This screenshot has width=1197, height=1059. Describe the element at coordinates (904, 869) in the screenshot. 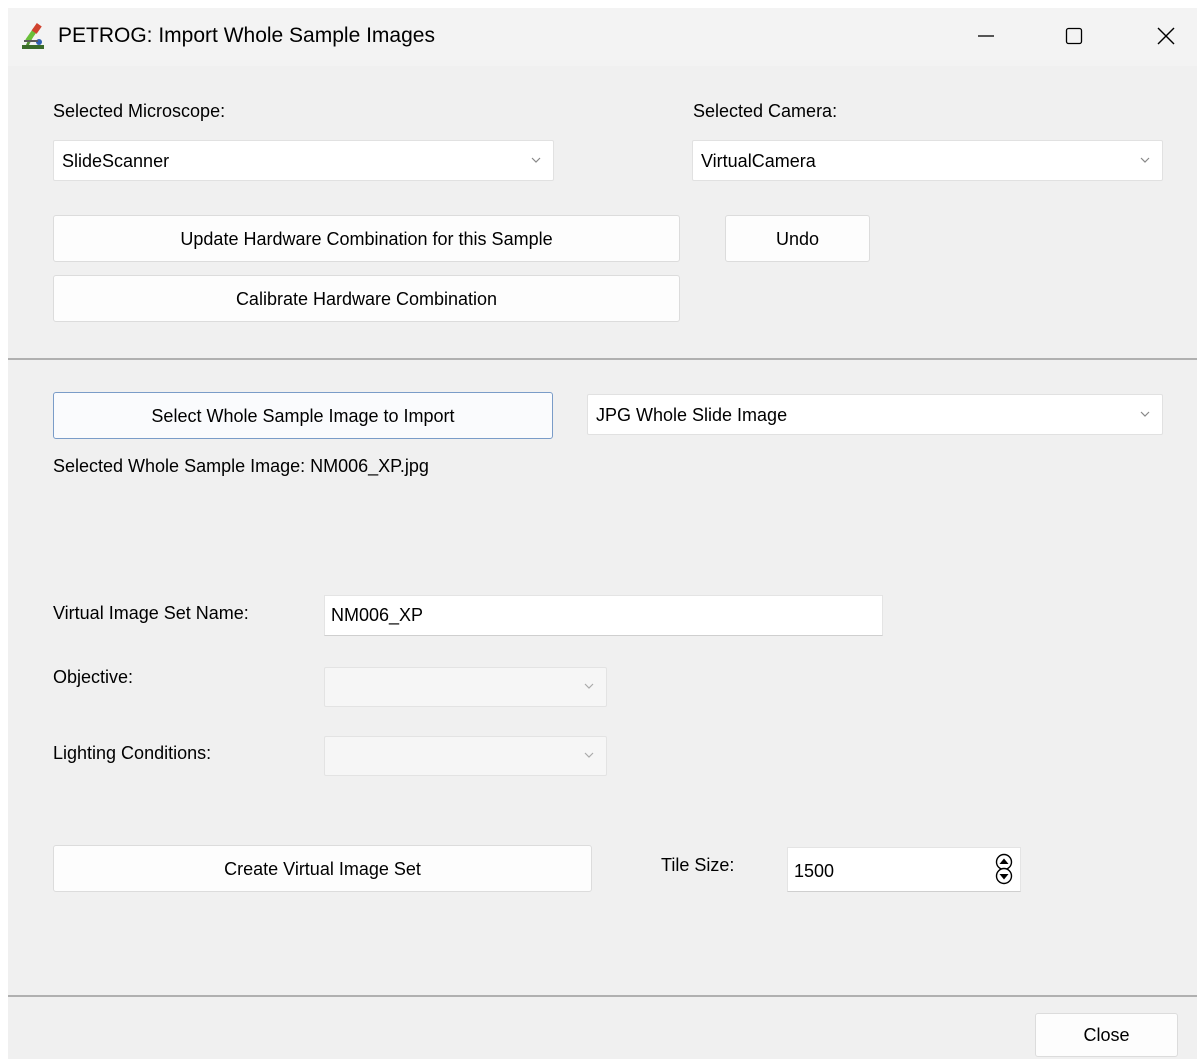

I see `tile-size-spinner: 1500` at that location.